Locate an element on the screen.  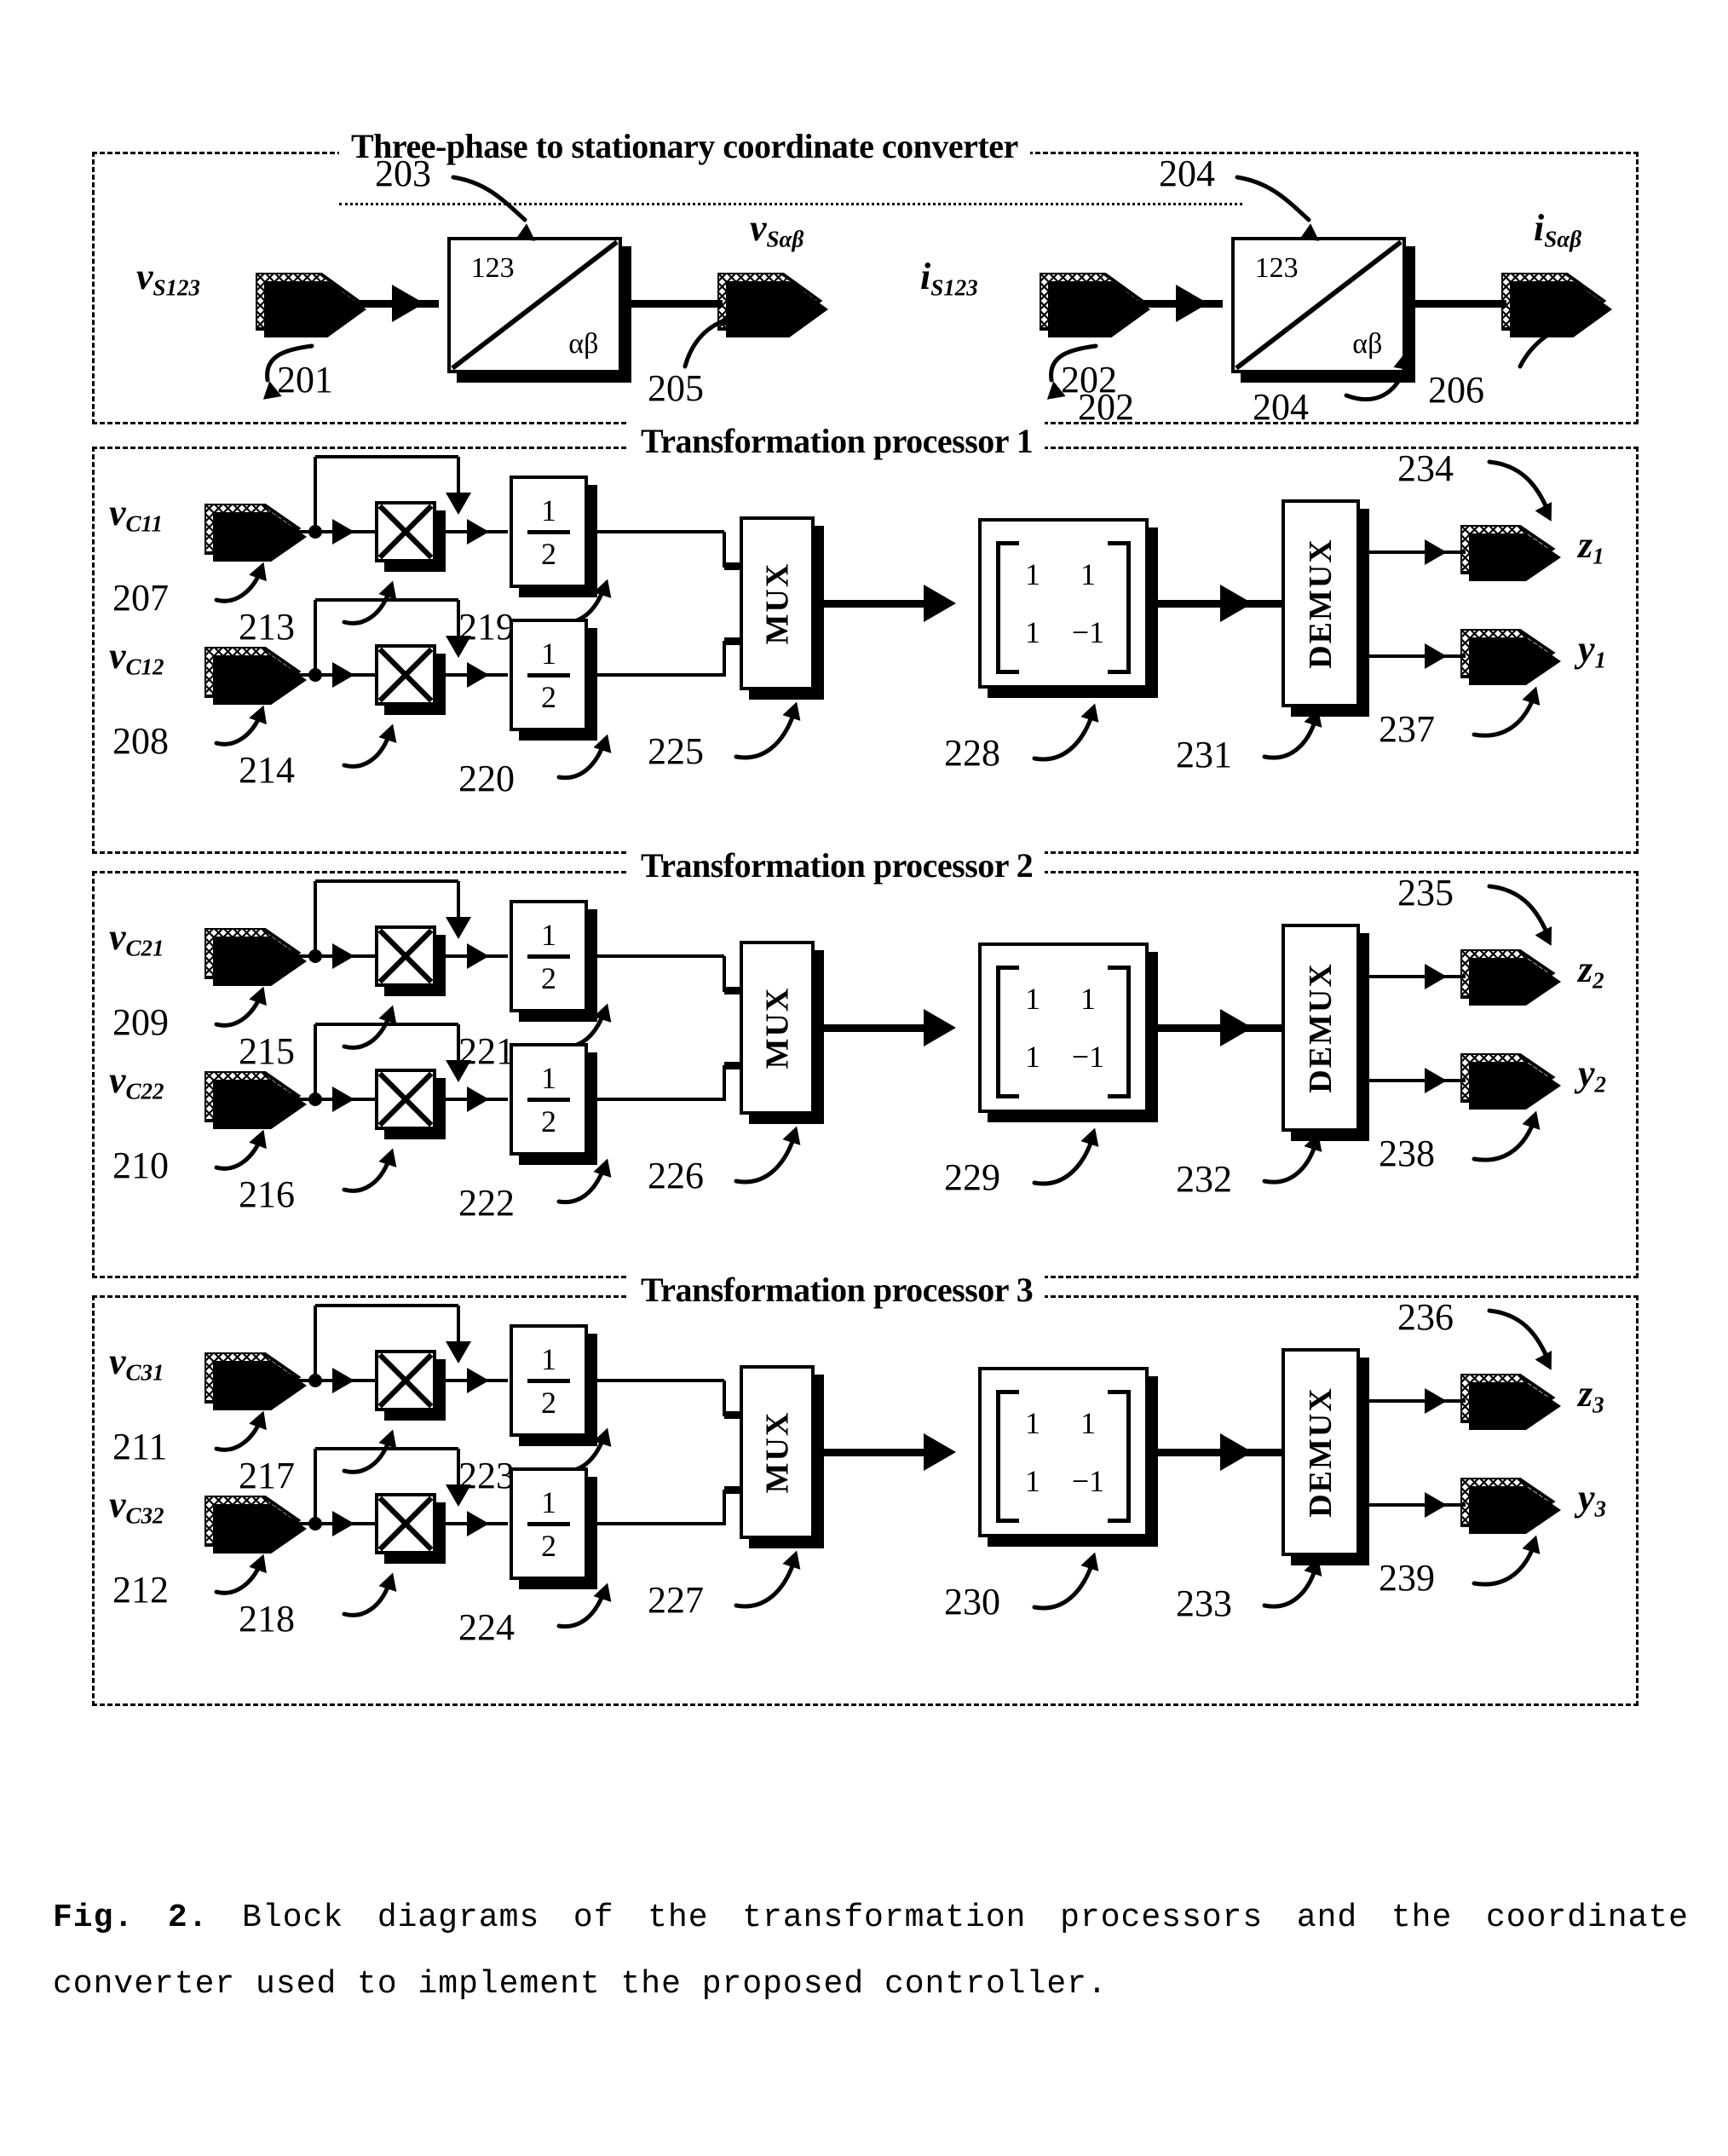
tp1-in2-multiplier is located at coordinates (406, 675).